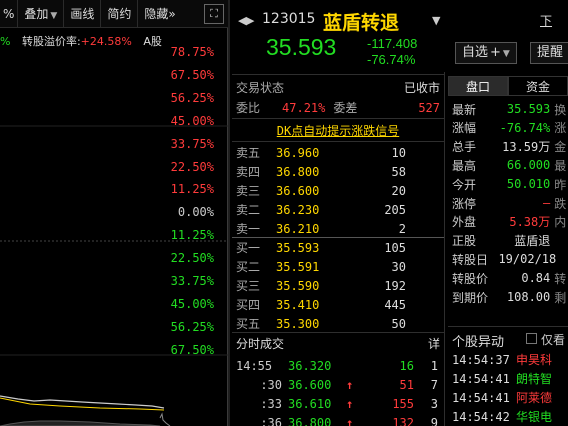 This screenshot has width=568, height=426. What do you see at coordinates (338, 190) in the screenshot?
I see `ask-row: 卖三 36.600 20` at bounding box center [338, 190].